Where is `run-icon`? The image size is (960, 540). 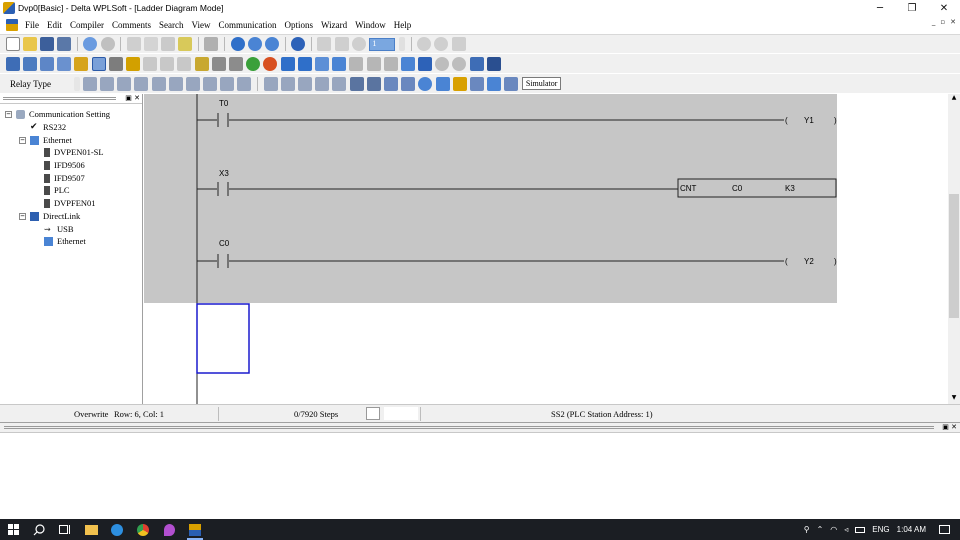
run-icon is located at coordinates (424, 44).